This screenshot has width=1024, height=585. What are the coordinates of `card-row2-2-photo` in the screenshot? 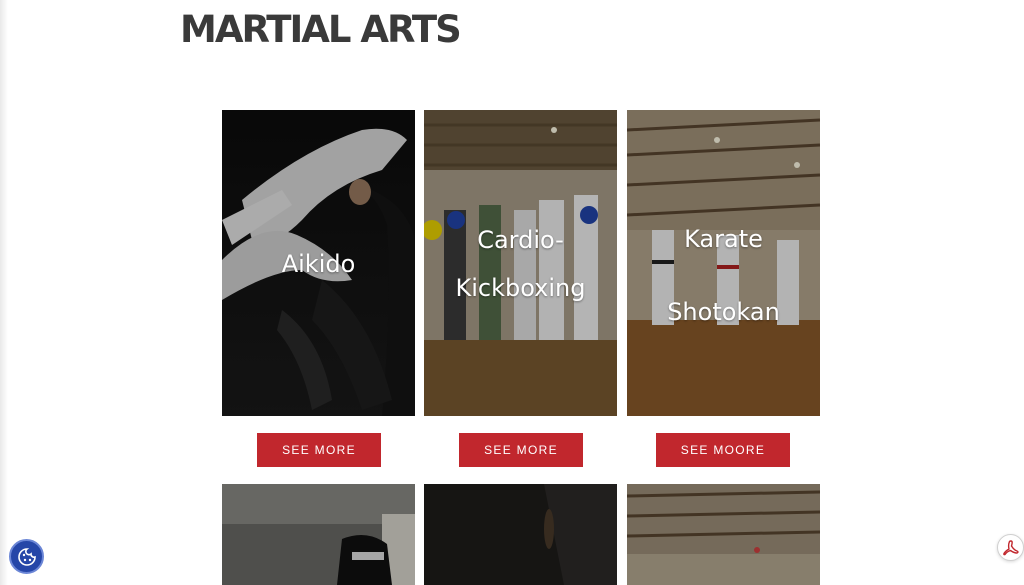 It's located at (520, 534).